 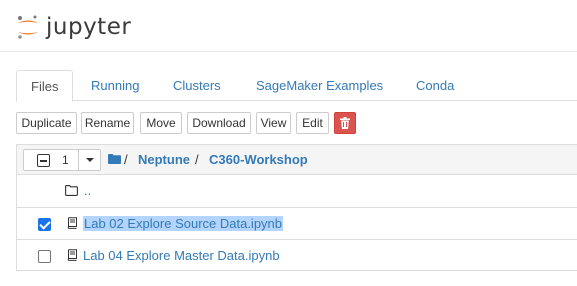 What do you see at coordinates (197, 85) in the screenshot?
I see `tab-clusters: Clusters` at bounding box center [197, 85].